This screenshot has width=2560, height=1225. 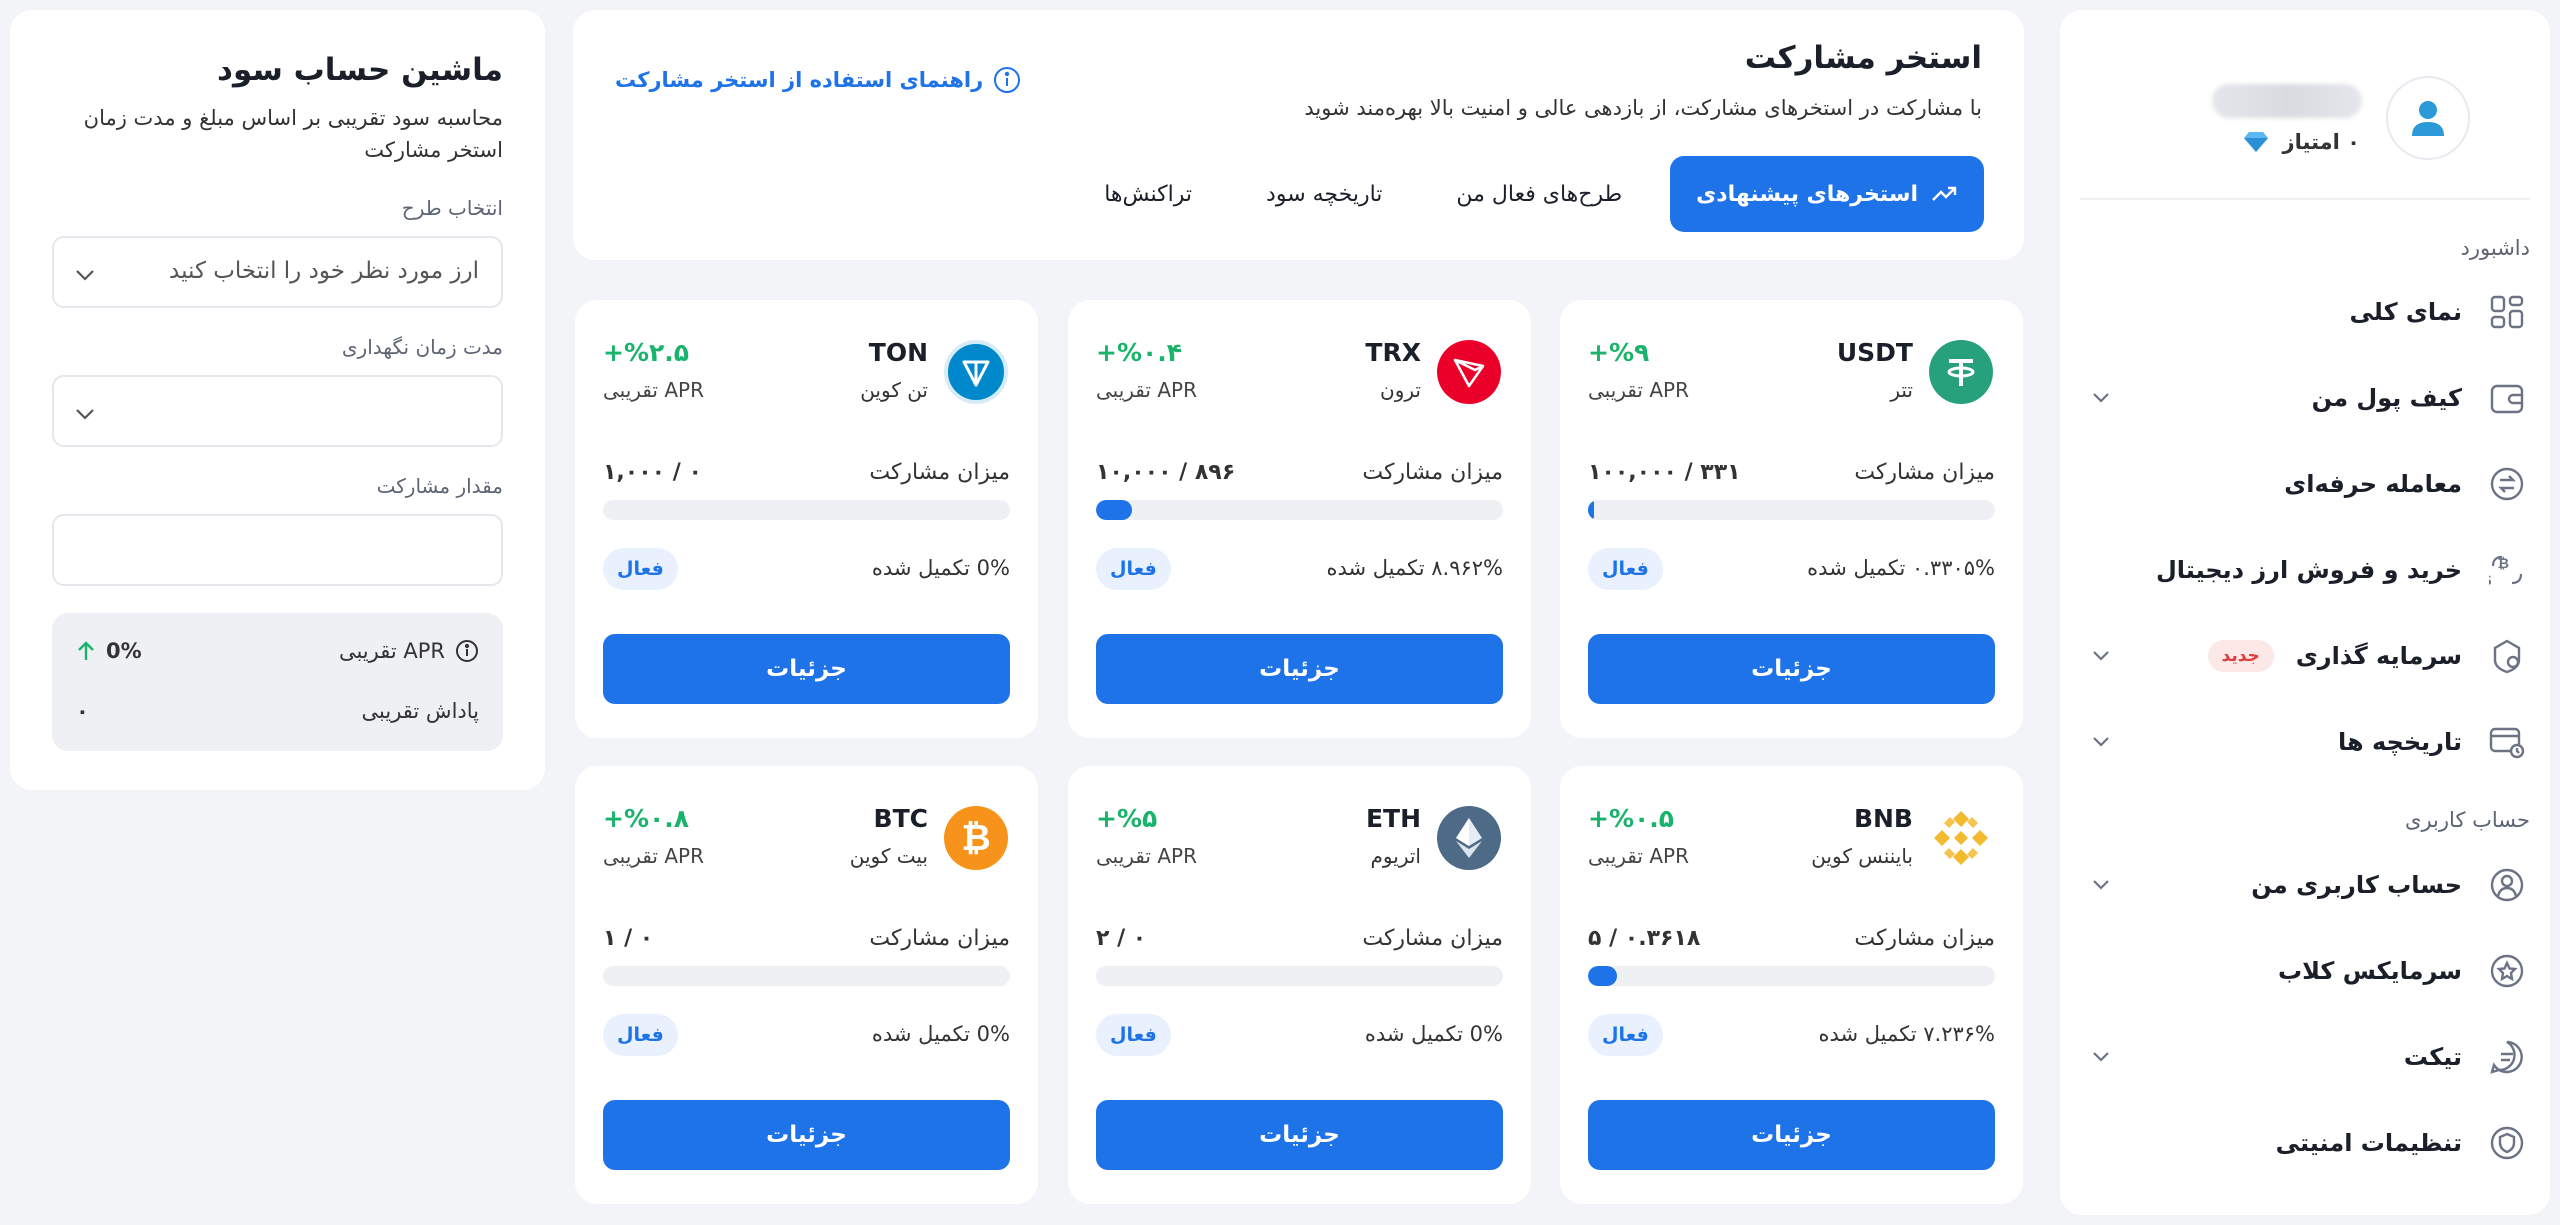 What do you see at coordinates (2386, 398) in the screenshot?
I see `sidebar-item-label: کیف پول من` at bounding box center [2386, 398].